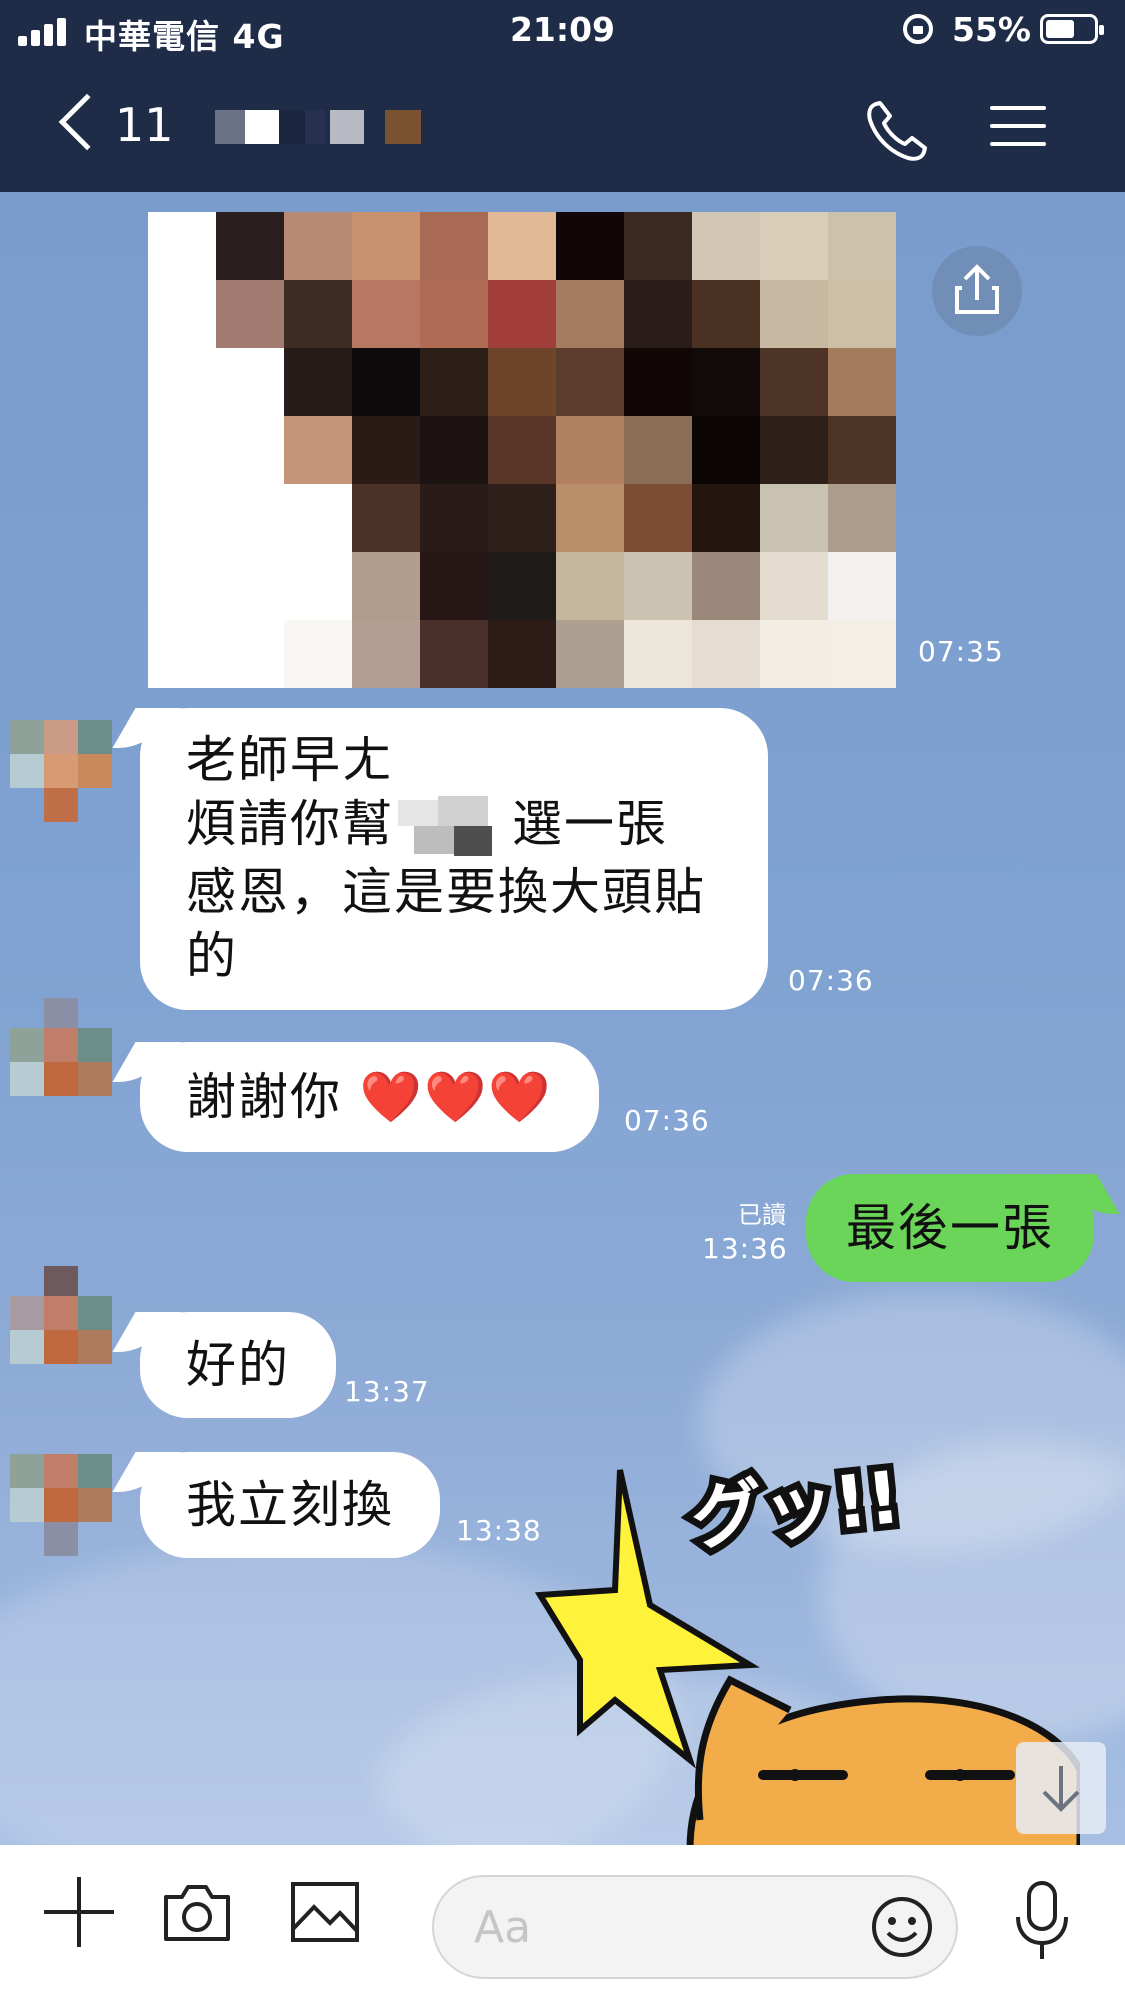  I want to click on message-bubble: 謝謝你 ❤️❤️❤️, so click(369, 1097).